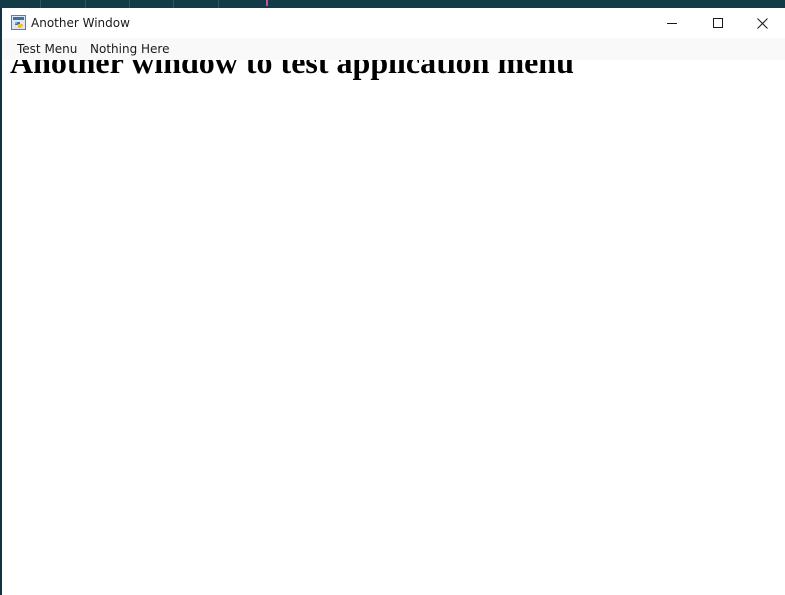 This screenshot has height=595, width=785. What do you see at coordinates (393, 23) in the screenshot?
I see `title-bar: Another Window` at bounding box center [393, 23].